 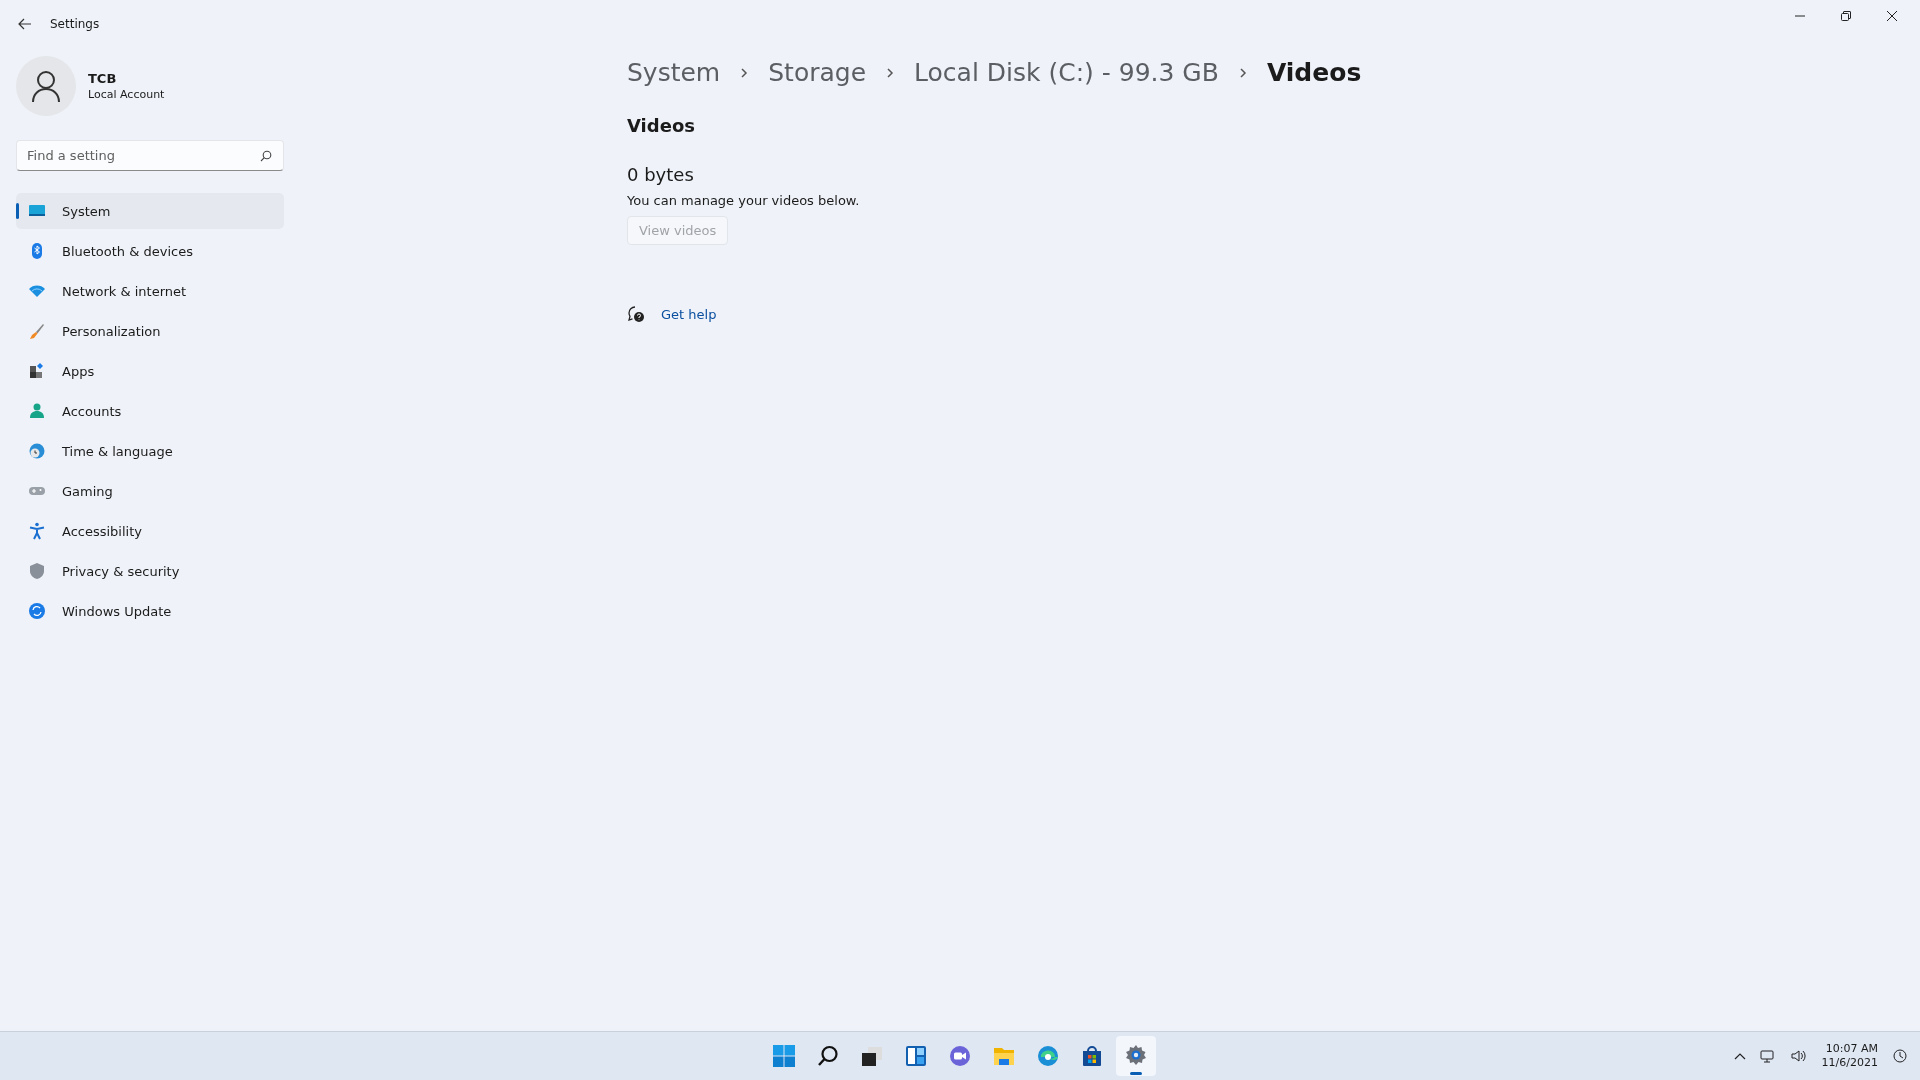 What do you see at coordinates (266, 155) in the screenshot?
I see `search-icon` at bounding box center [266, 155].